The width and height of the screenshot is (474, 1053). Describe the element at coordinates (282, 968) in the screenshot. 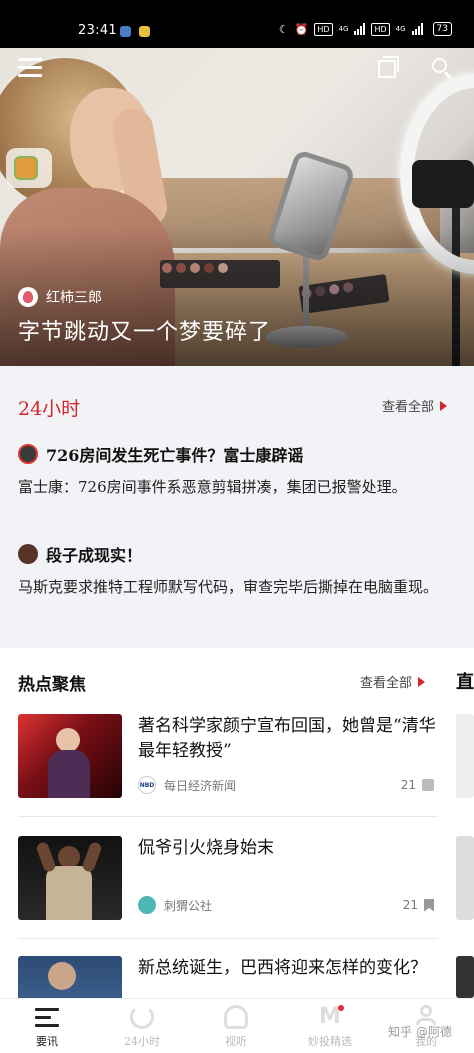

I see `article-title: 新总统诞生，巴西将迎来怎样的变化？` at that location.